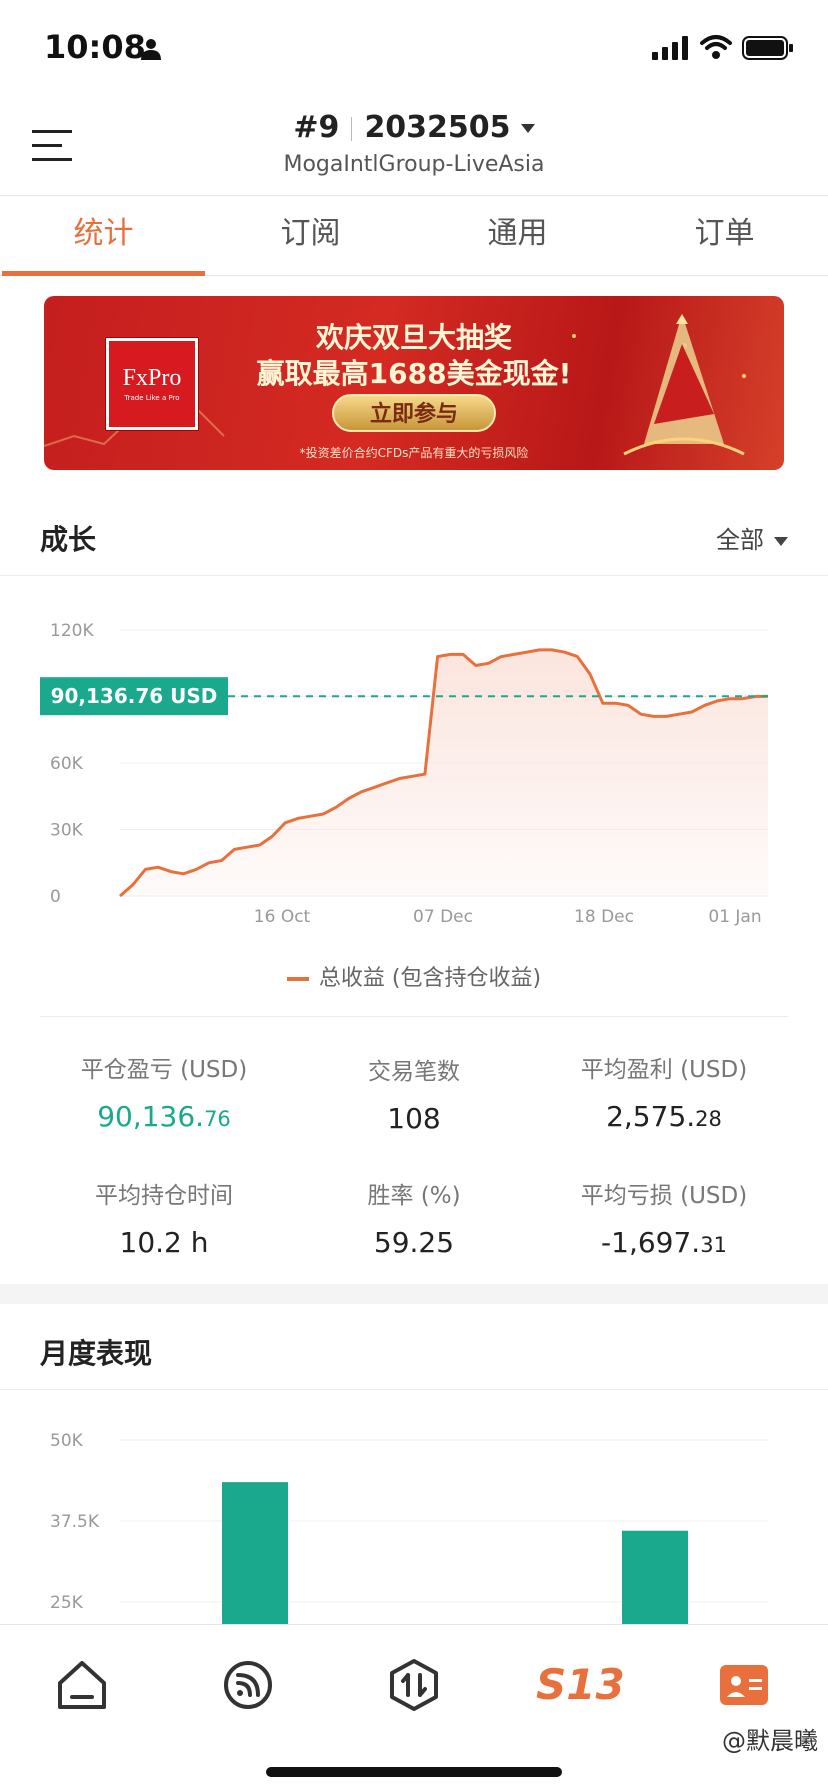 The image size is (828, 1792). What do you see at coordinates (581, 1685) in the screenshot?
I see `s13-icon: S13` at bounding box center [581, 1685].